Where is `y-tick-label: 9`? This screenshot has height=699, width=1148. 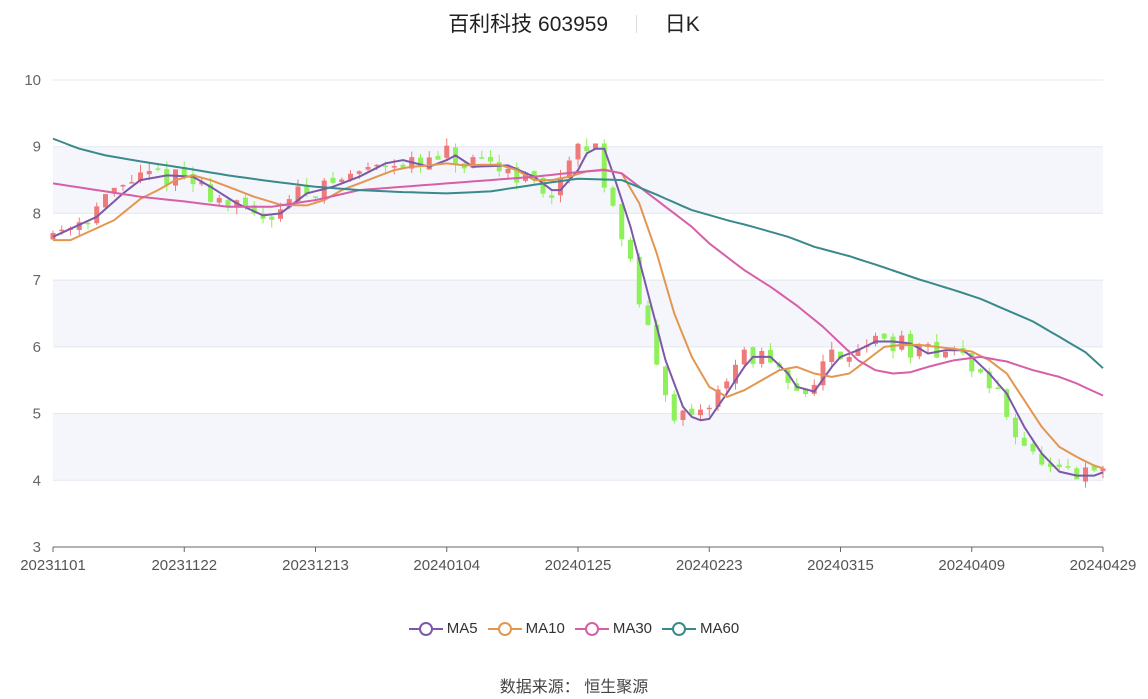
y-tick-label: 9 is located at coordinates (37, 147).